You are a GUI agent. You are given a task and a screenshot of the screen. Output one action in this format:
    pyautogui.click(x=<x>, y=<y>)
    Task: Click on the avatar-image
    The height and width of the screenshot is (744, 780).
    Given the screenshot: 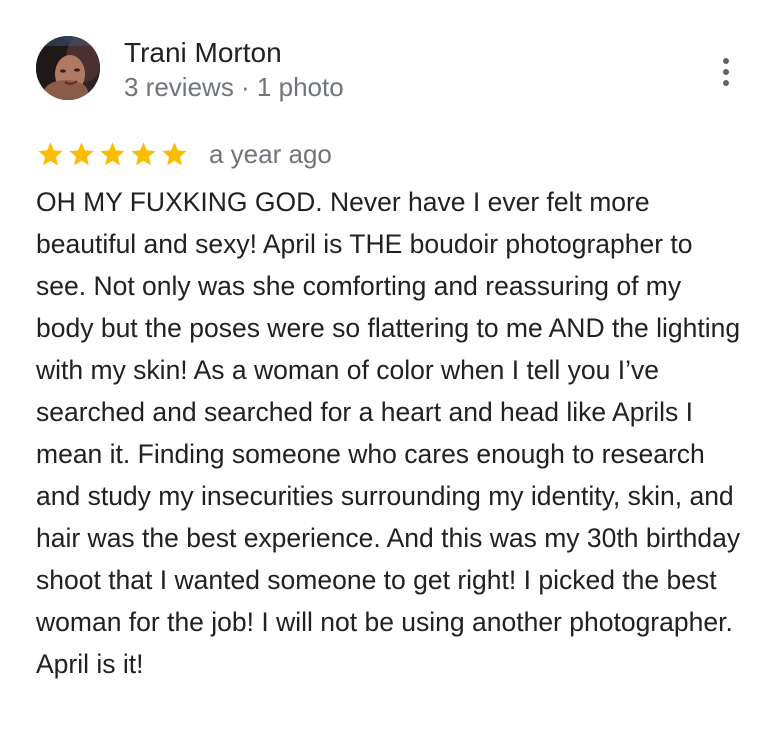 What is the action you would take?
    pyautogui.click(x=68, y=68)
    